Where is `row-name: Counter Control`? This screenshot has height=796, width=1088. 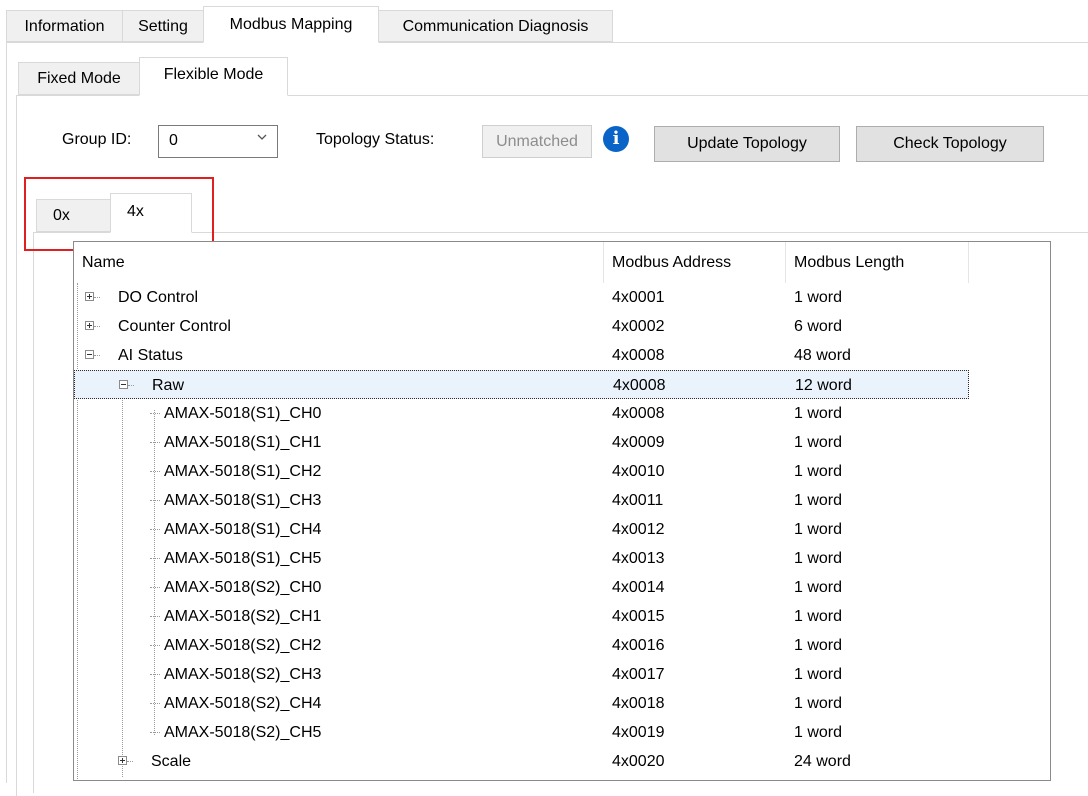
row-name: Counter Control is located at coordinates (174, 326).